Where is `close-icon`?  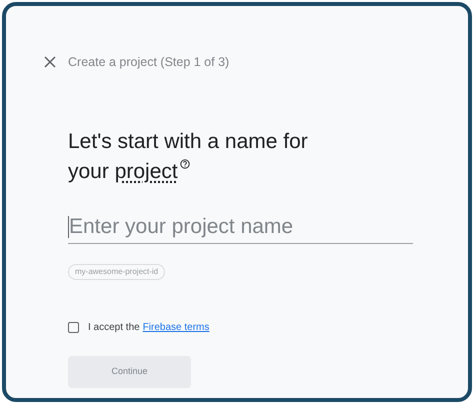
close-icon is located at coordinates (50, 62).